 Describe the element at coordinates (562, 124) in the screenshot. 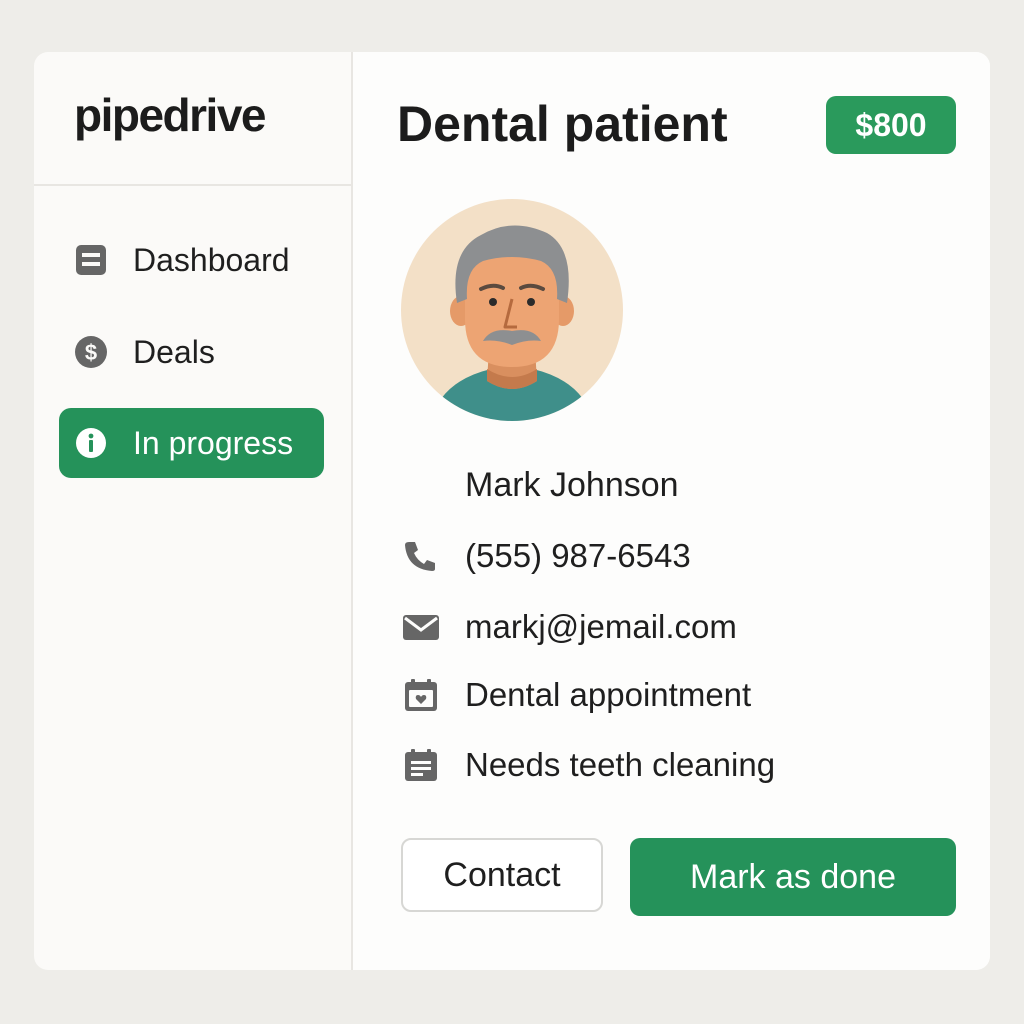

I see `deal-title: Dental patient` at that location.